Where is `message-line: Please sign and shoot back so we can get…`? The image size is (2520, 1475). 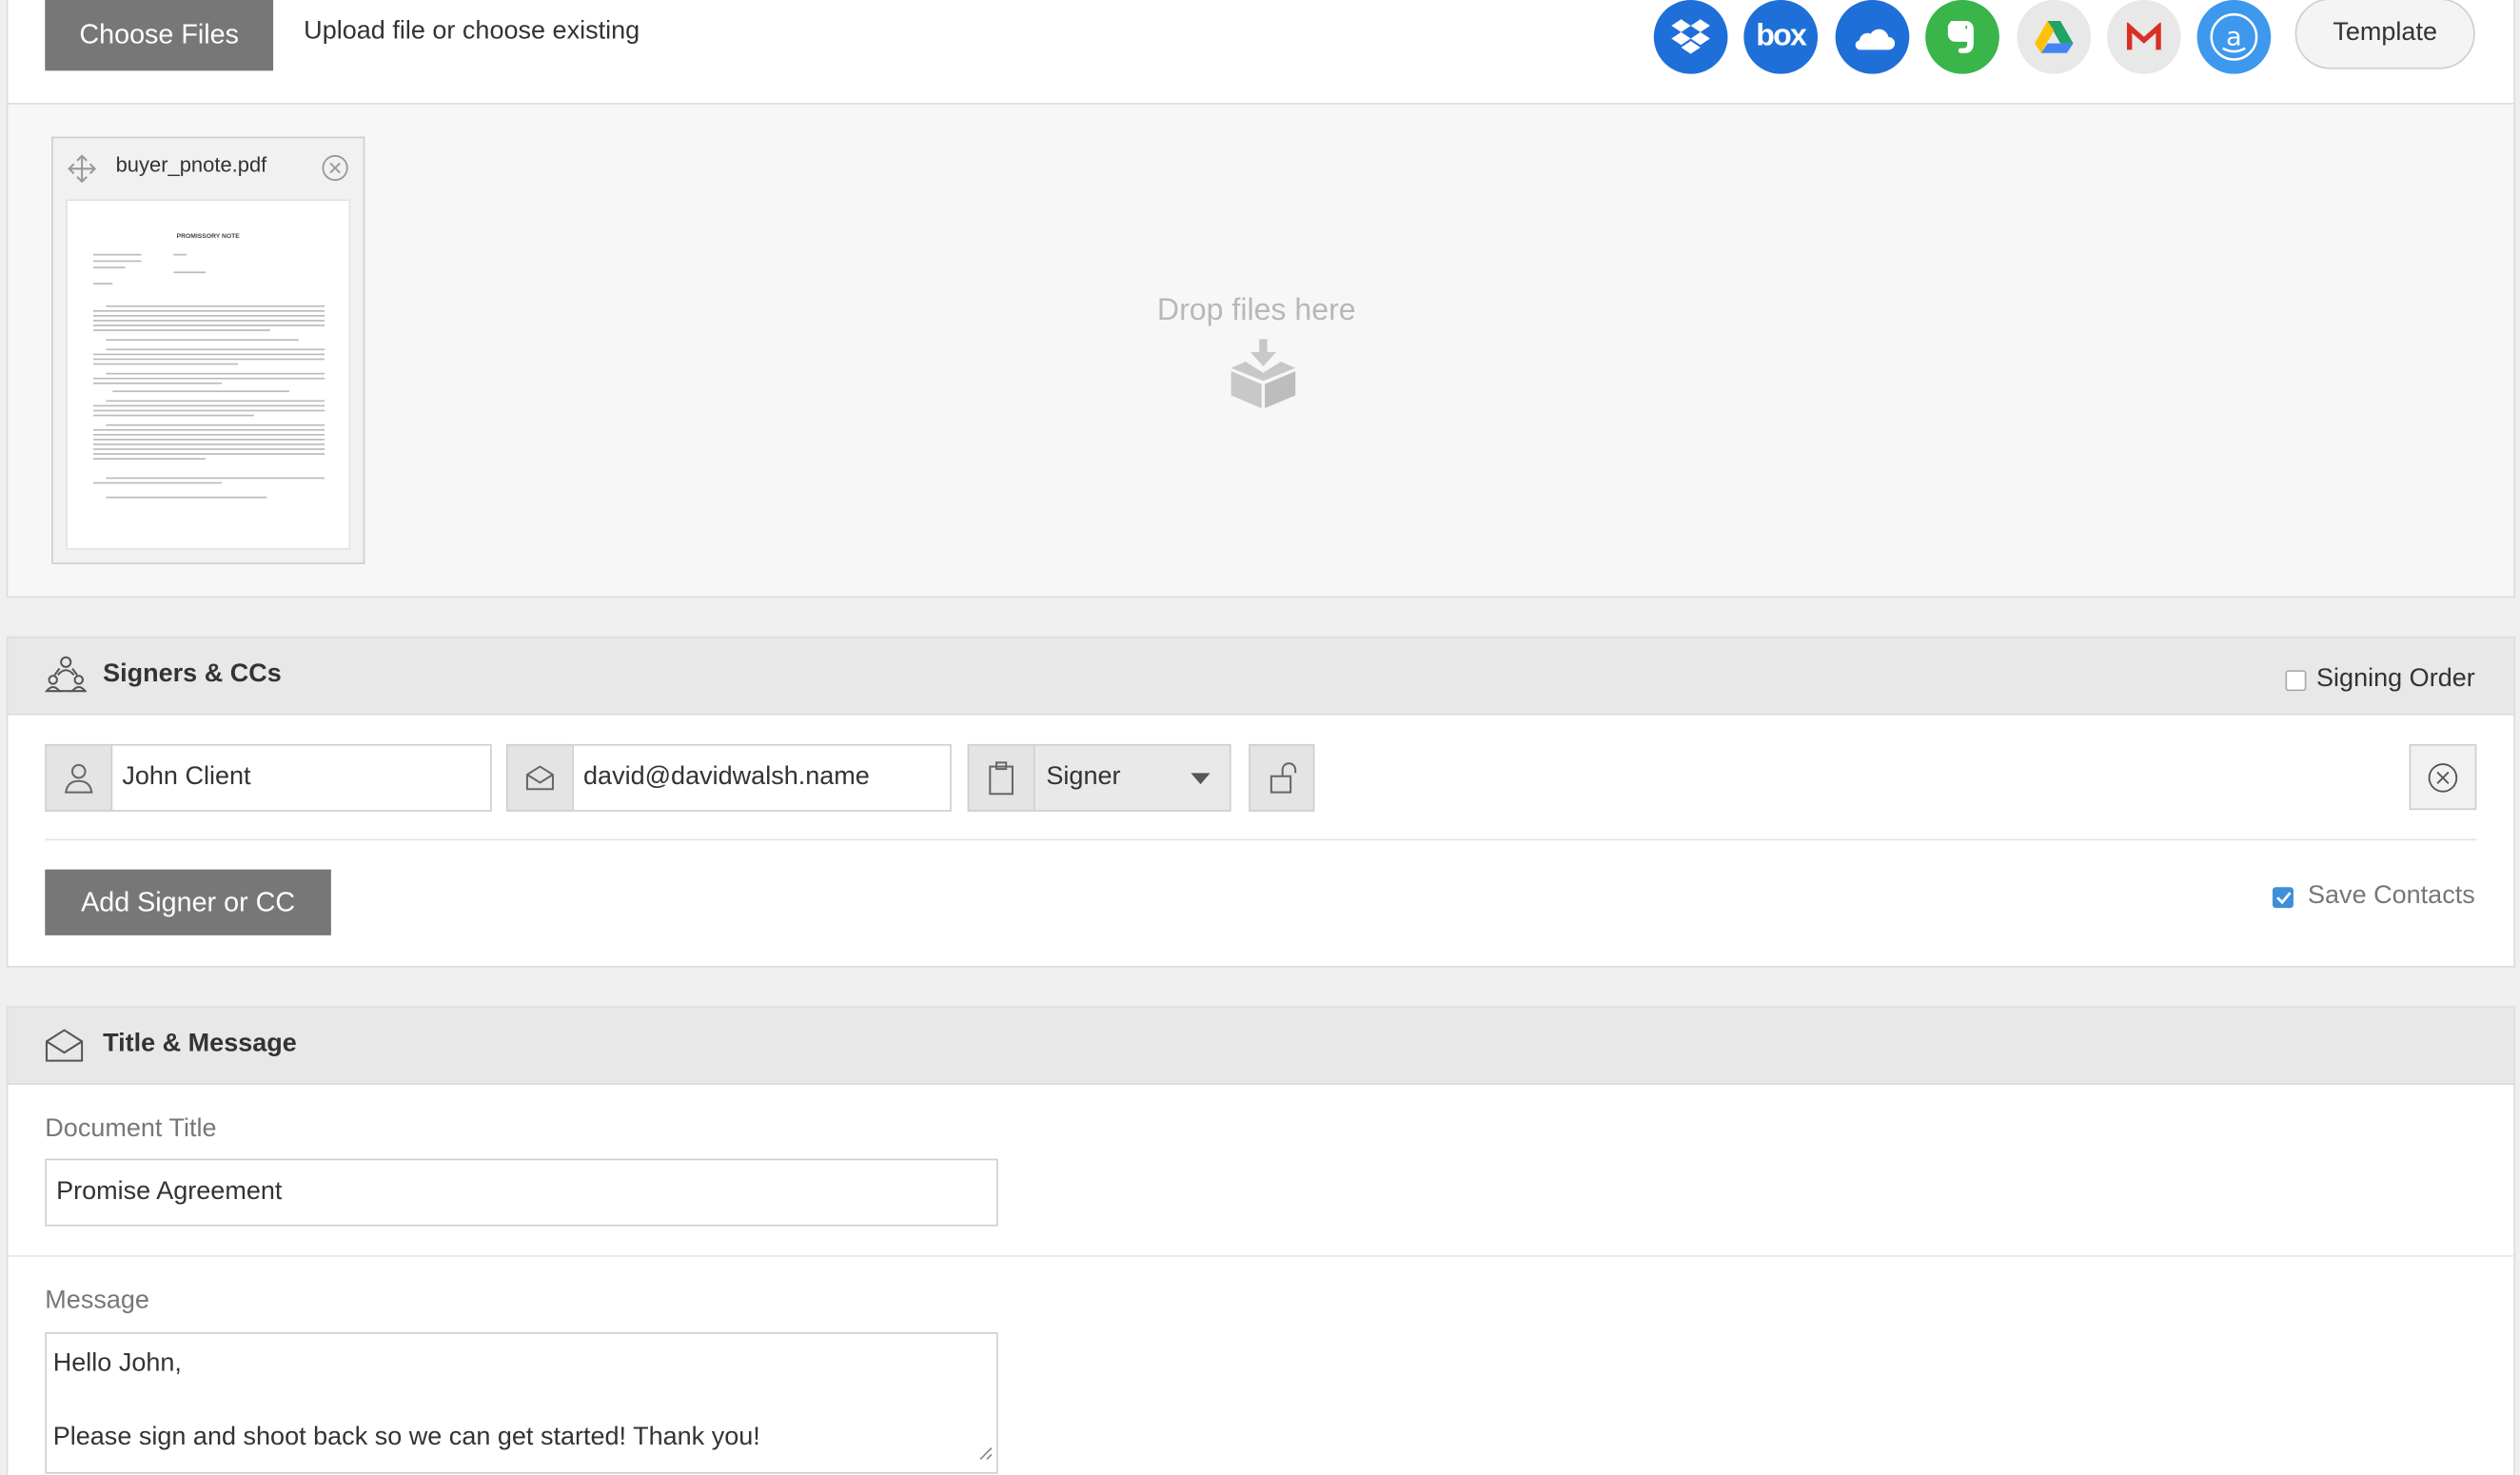 message-line: Please sign and shoot back so we can get… is located at coordinates (406, 1438).